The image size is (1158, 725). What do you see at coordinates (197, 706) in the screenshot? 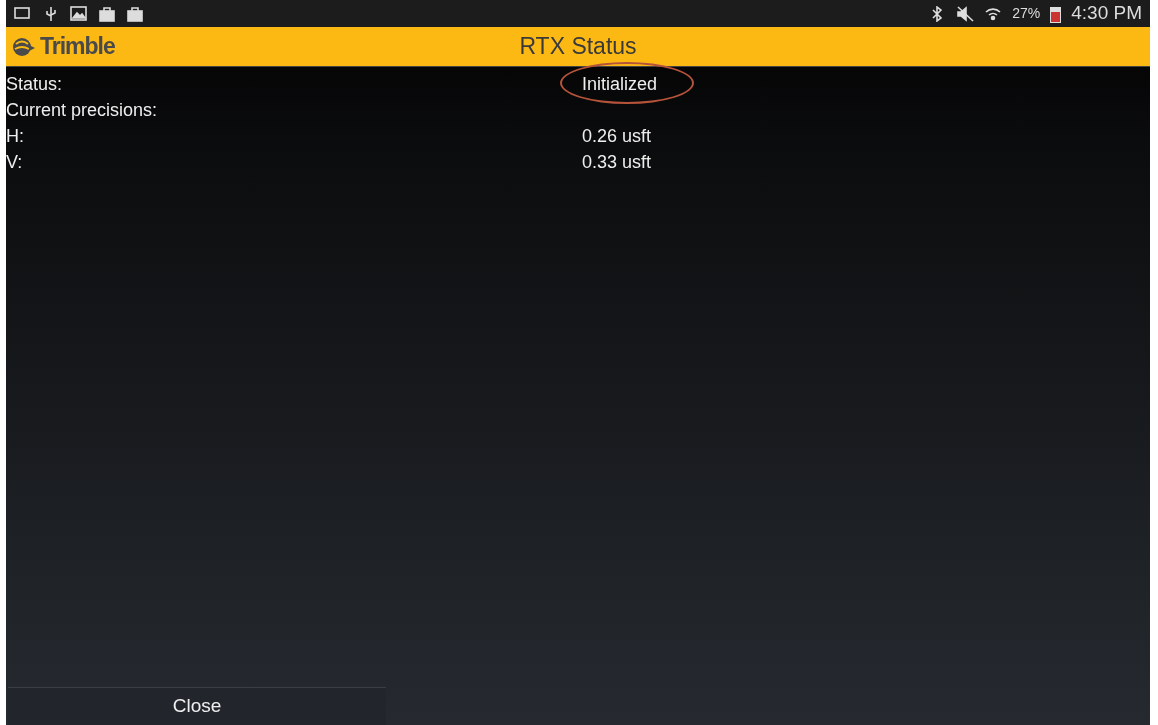
I see `close-button: Close` at bounding box center [197, 706].